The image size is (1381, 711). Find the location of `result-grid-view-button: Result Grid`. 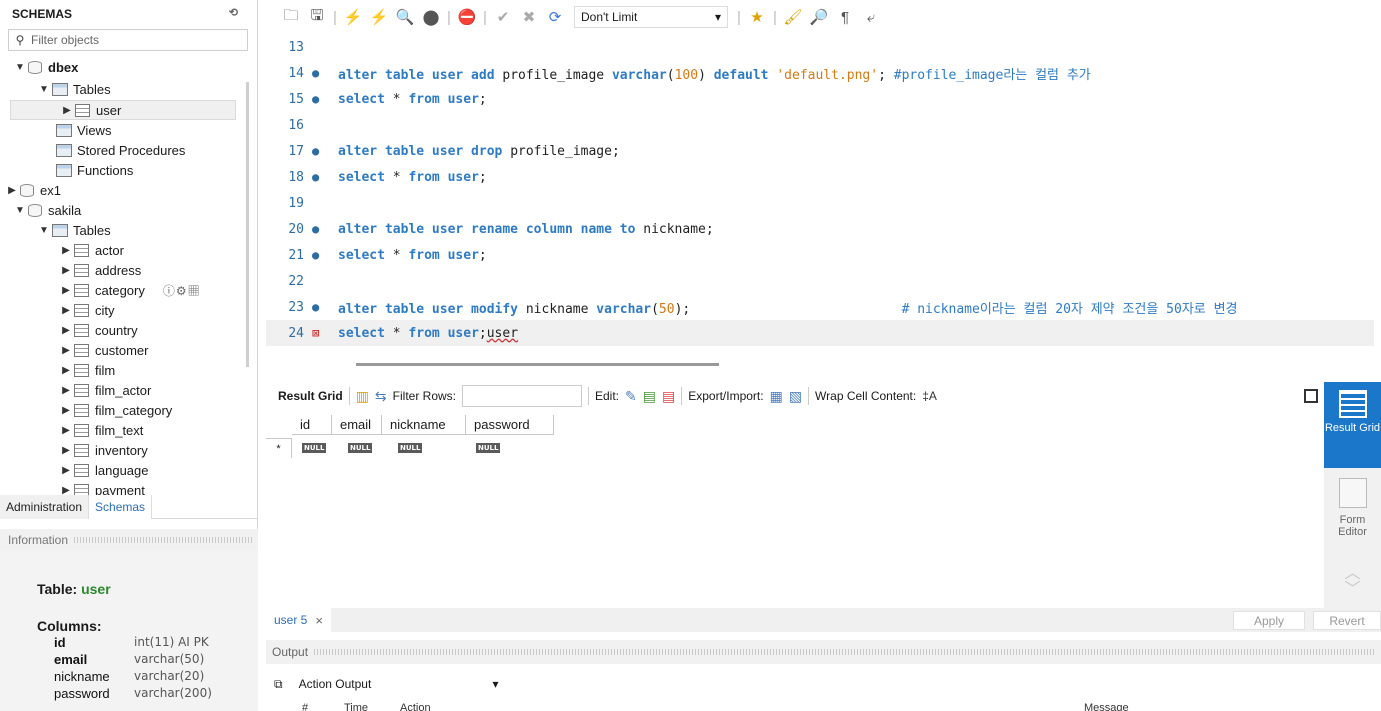

result-grid-view-button: Result Grid is located at coordinates (1352, 425).